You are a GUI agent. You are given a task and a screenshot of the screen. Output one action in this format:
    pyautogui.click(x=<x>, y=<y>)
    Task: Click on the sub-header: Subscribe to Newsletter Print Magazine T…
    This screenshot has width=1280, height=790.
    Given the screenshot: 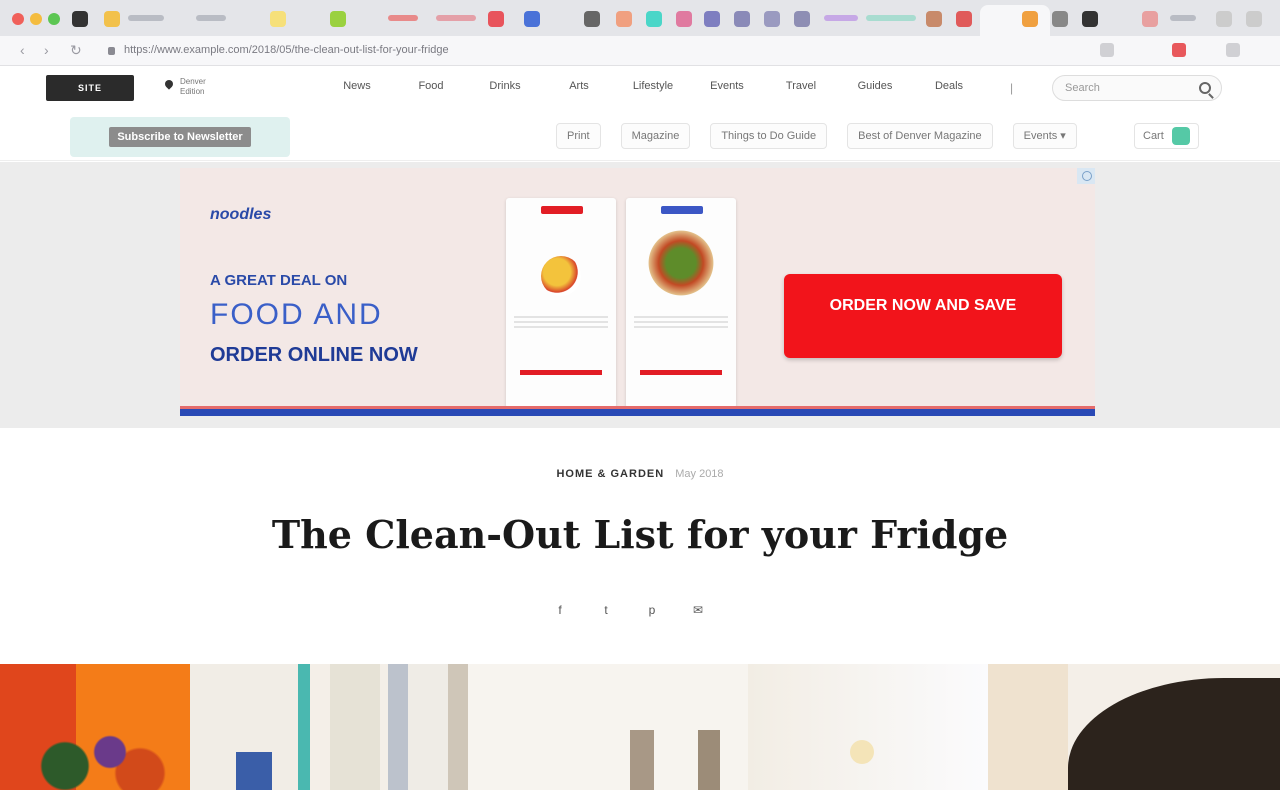 What is the action you would take?
    pyautogui.click(x=640, y=136)
    